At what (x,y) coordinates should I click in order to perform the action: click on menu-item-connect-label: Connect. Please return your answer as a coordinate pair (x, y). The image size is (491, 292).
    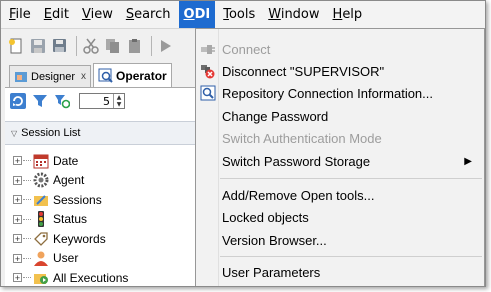
    Looking at the image, I should click on (246, 49).